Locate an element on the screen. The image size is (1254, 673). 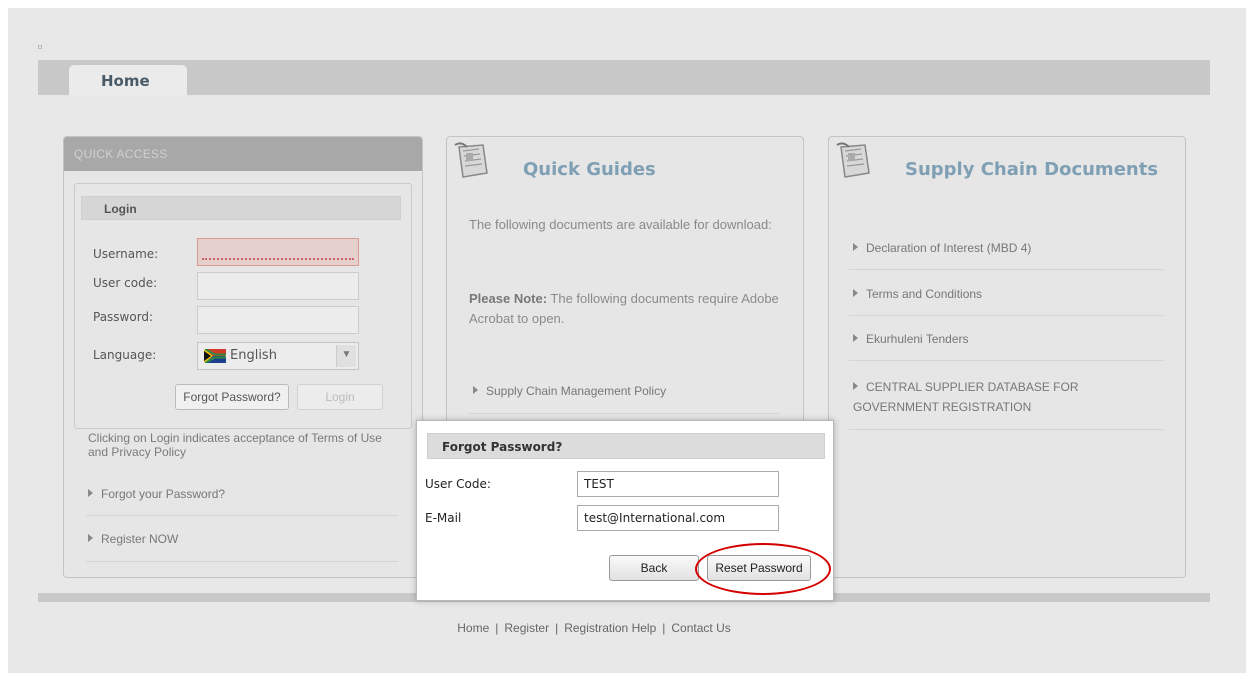
email-field: test@International.com is located at coordinates (678, 518).